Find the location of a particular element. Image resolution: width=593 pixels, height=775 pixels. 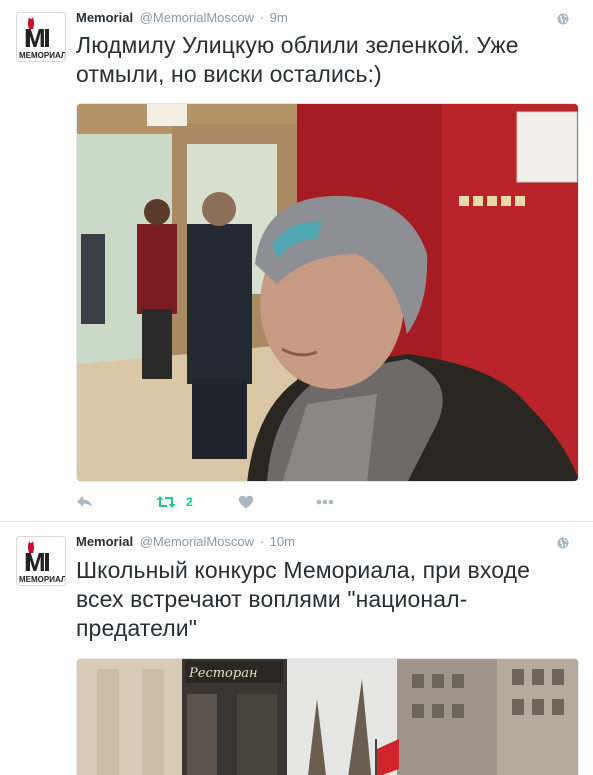

timestamp: 10m is located at coordinates (282, 541).